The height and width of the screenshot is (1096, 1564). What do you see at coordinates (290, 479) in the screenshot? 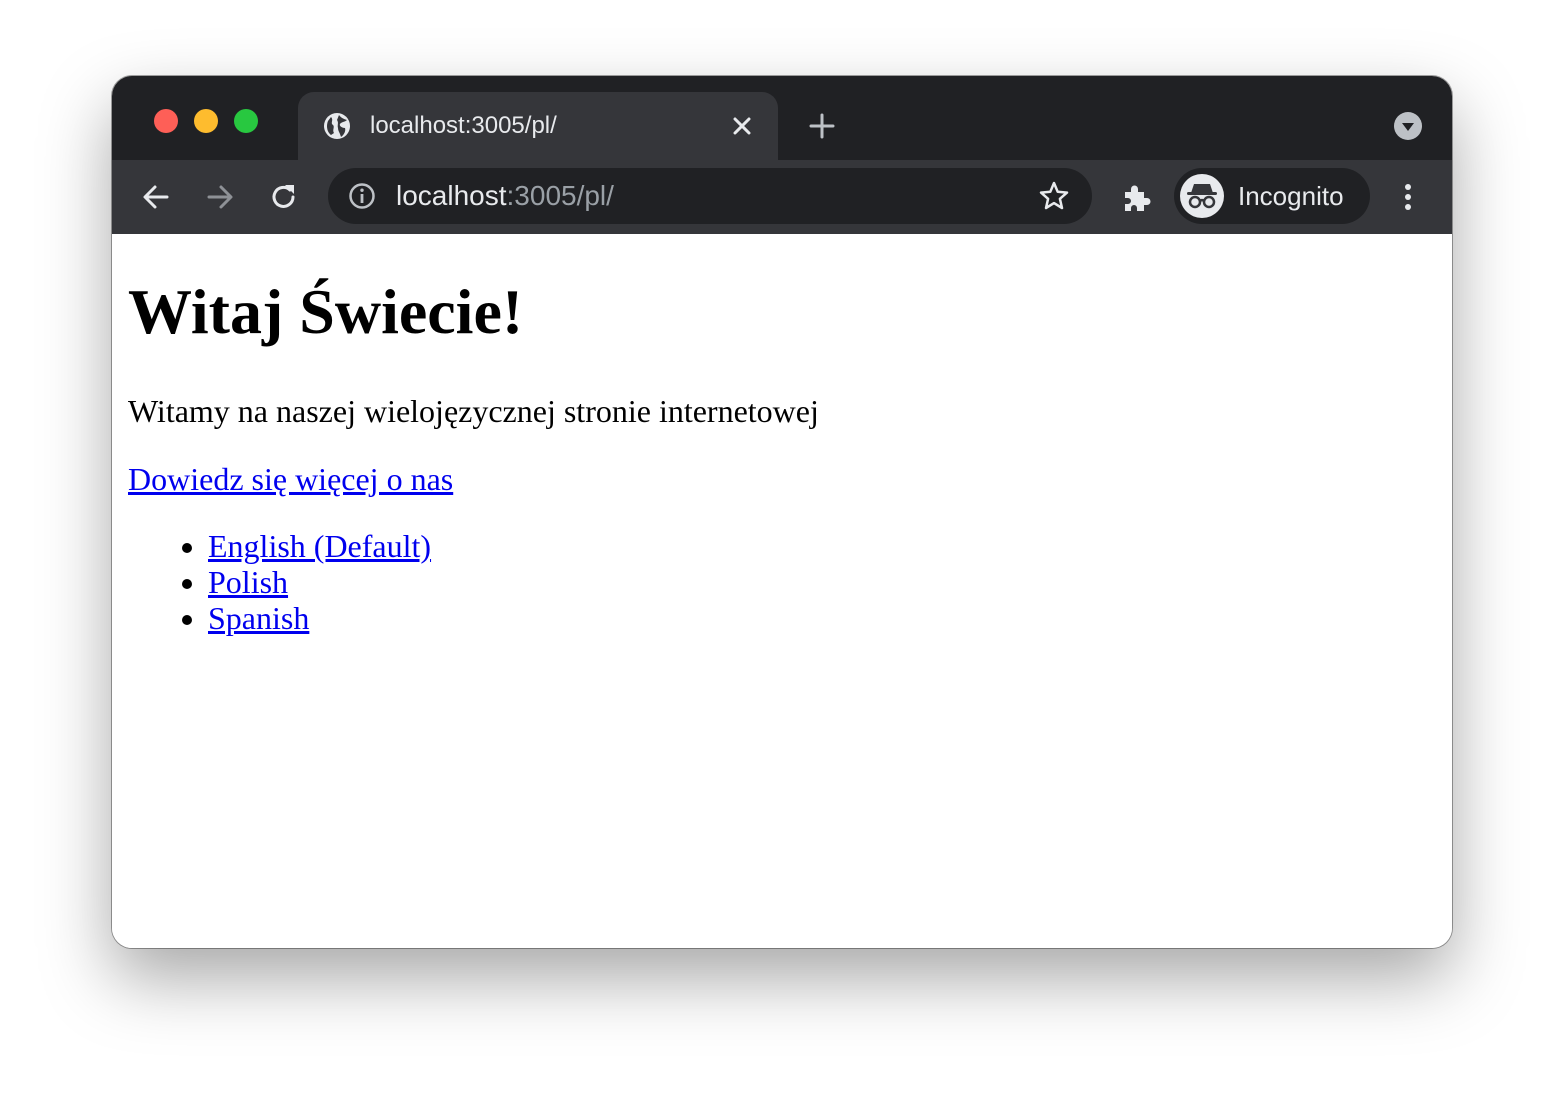
I see `about-link: Dowiedz się więcej o nas` at bounding box center [290, 479].